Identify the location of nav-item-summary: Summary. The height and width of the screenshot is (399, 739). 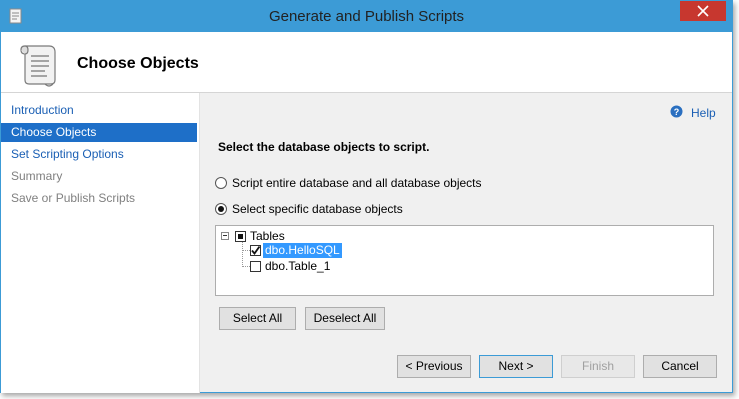
(37, 176).